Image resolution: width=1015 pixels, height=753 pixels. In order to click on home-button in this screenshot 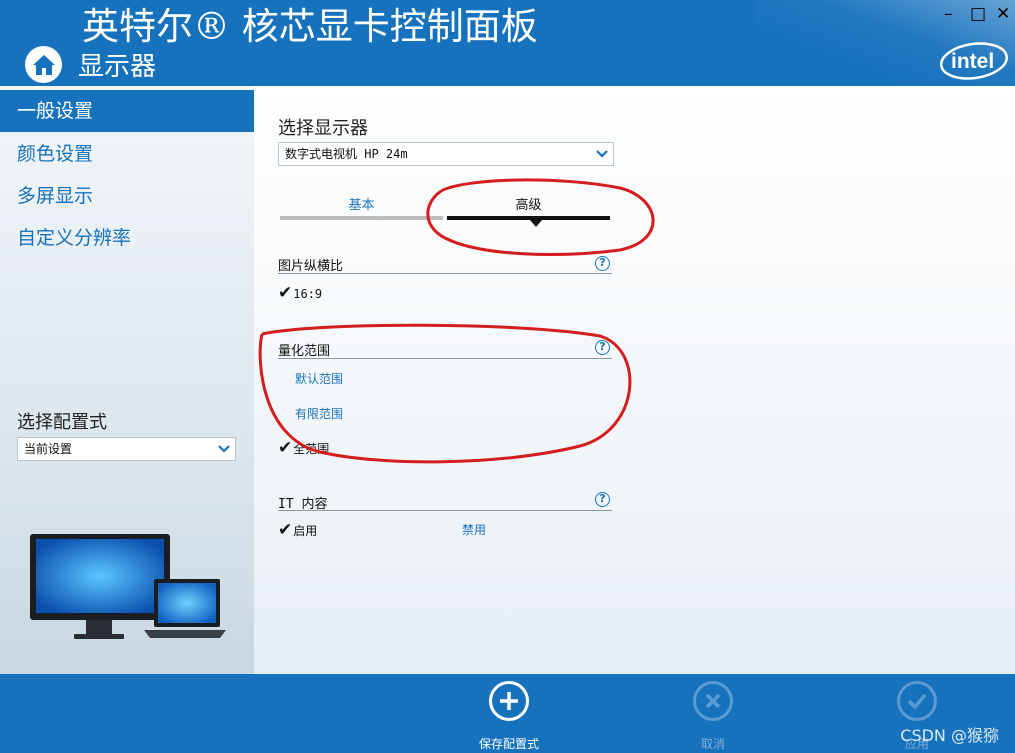, I will do `click(43, 64)`.